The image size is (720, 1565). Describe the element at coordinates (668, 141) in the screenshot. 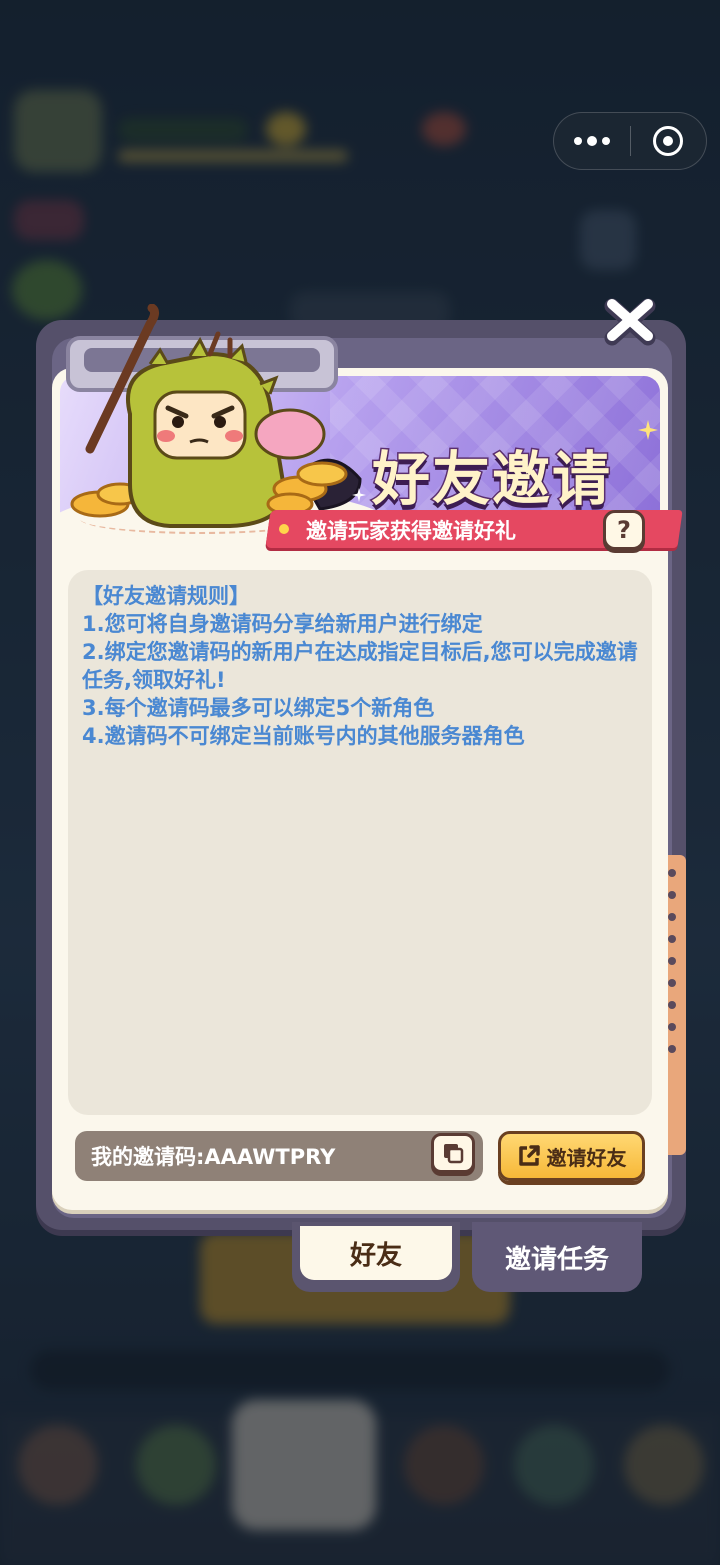

I see `target-circle-icon` at that location.